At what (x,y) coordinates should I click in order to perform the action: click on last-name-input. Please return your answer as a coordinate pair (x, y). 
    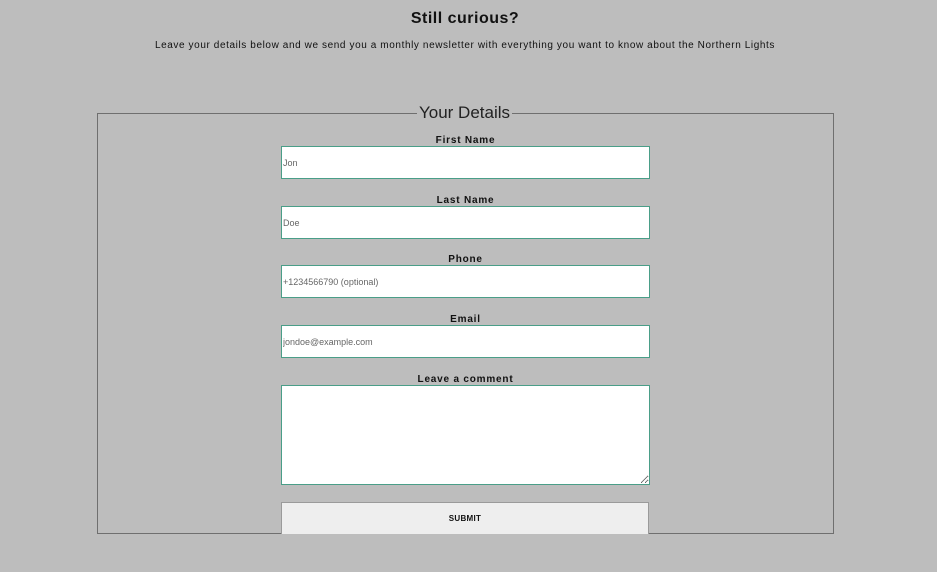
    Looking at the image, I should click on (465, 222).